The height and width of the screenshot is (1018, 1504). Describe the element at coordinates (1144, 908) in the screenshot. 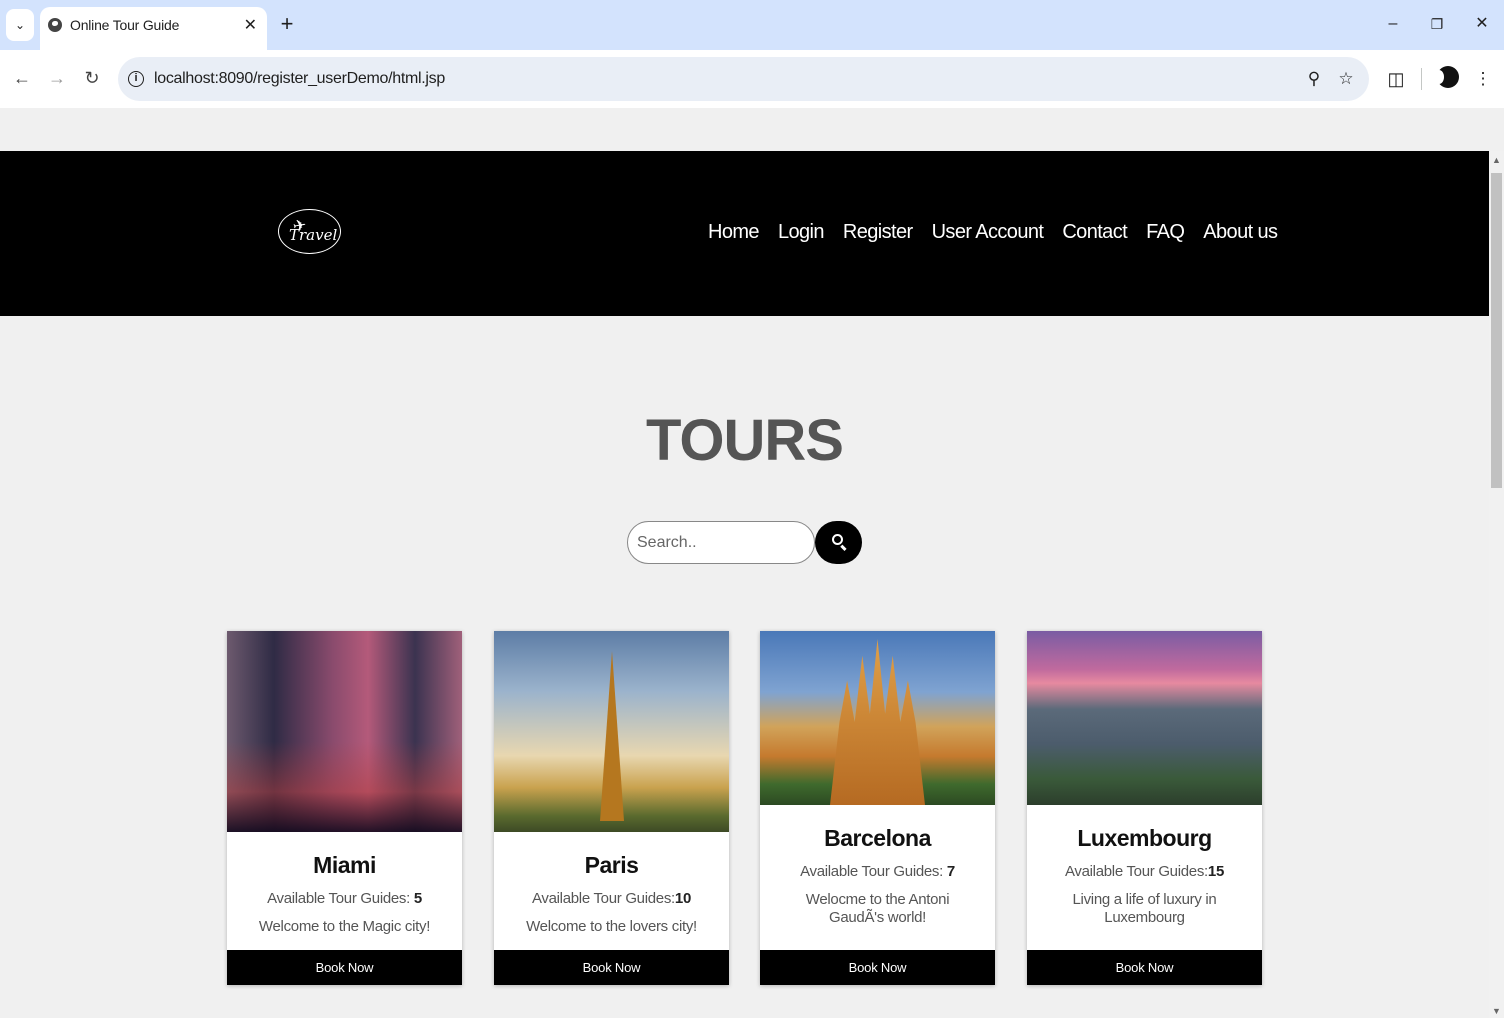

I see `card-description: Living a life of luxury in Luxembourg` at that location.